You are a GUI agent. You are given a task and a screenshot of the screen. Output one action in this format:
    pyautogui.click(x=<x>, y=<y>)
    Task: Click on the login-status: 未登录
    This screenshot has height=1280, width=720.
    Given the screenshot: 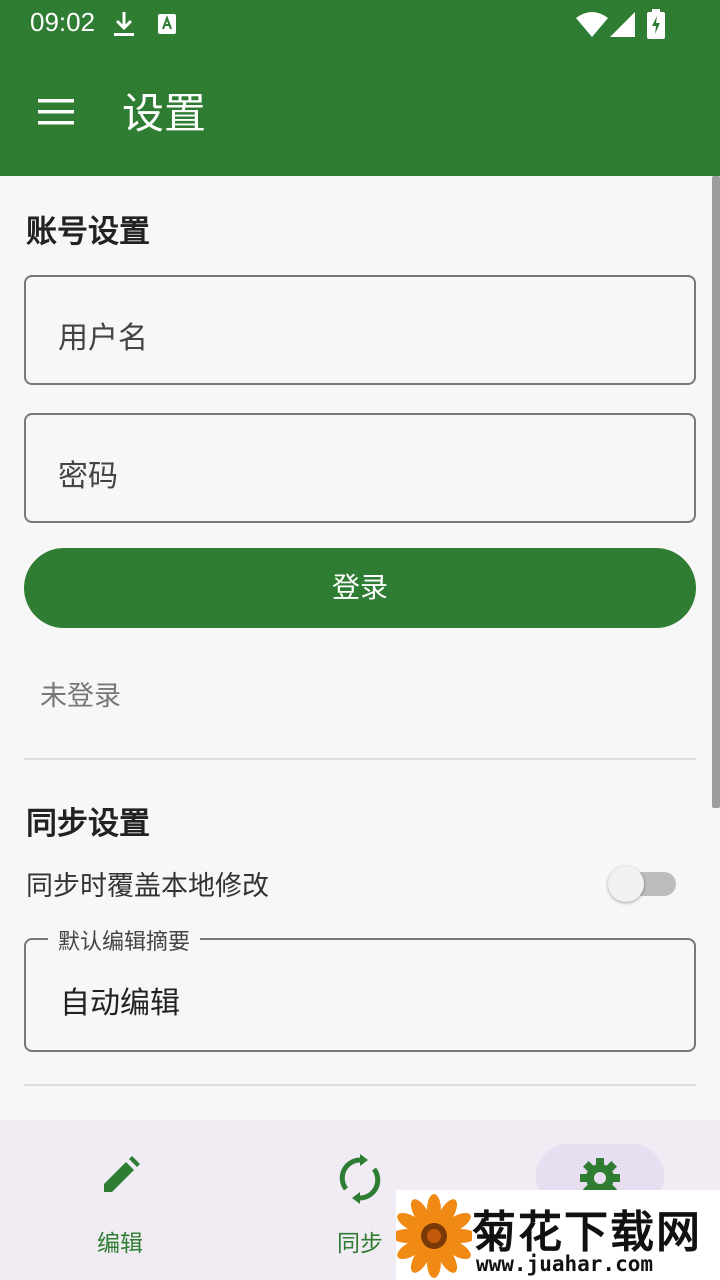 What is the action you would take?
    pyautogui.click(x=80, y=696)
    